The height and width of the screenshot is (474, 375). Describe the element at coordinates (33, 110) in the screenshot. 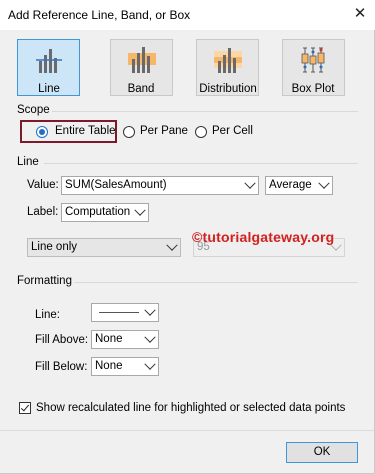

I see `scope-heading: Scope` at that location.